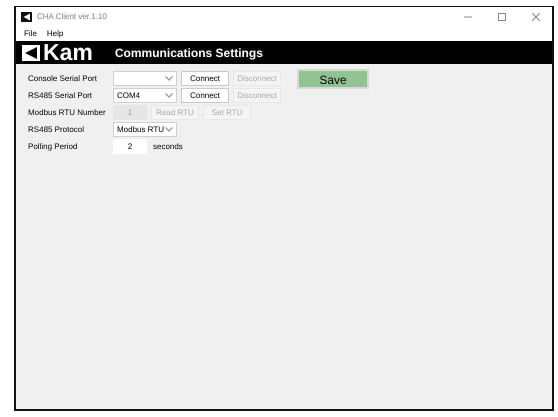  What do you see at coordinates (67, 112) in the screenshot?
I see `field-label: Modbus RTU Number` at bounding box center [67, 112].